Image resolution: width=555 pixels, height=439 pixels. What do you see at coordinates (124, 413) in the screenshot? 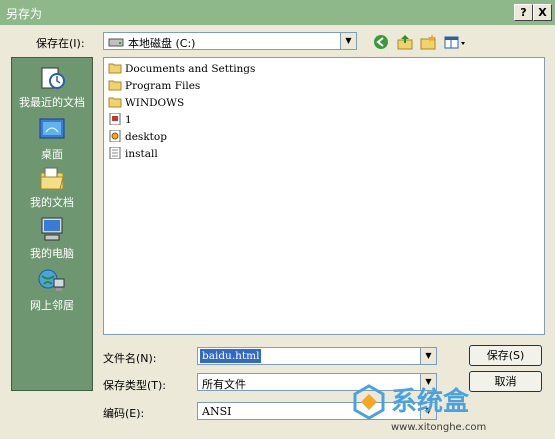
I see `encoding-label: 编码(E):` at bounding box center [124, 413].